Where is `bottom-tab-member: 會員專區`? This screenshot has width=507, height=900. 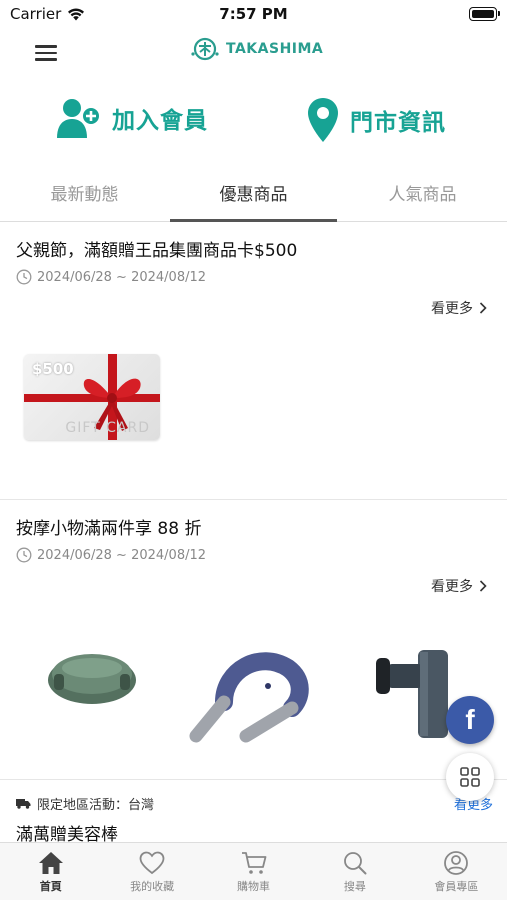 bottom-tab-member: 會員專區 is located at coordinates (456, 871).